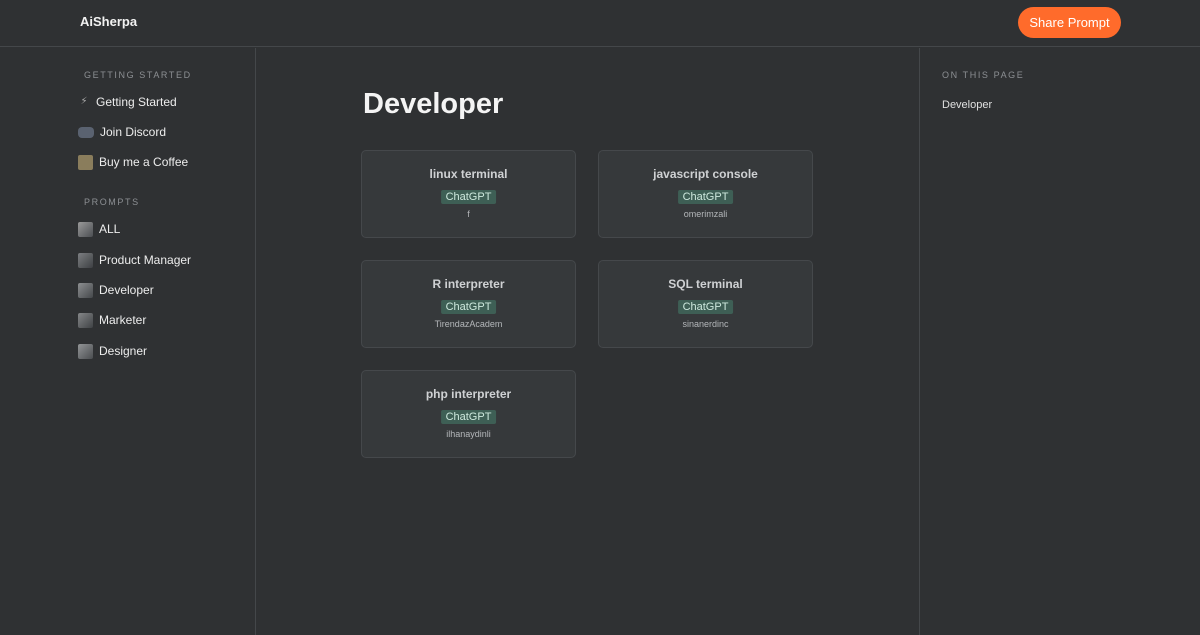  Describe the element at coordinates (433, 104) in the screenshot. I see `page-title: Developer` at that location.